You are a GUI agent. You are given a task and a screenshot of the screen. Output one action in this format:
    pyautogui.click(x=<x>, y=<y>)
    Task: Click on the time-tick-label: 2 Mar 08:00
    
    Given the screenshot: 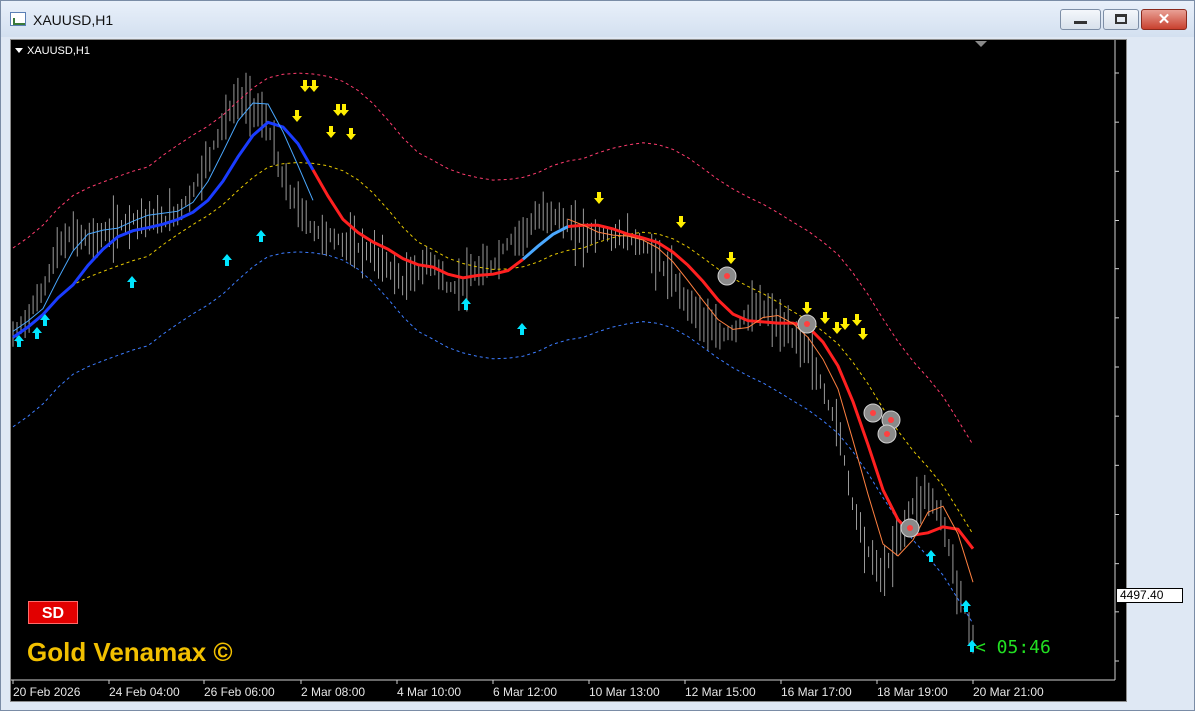 What is the action you would take?
    pyautogui.click(x=333, y=692)
    